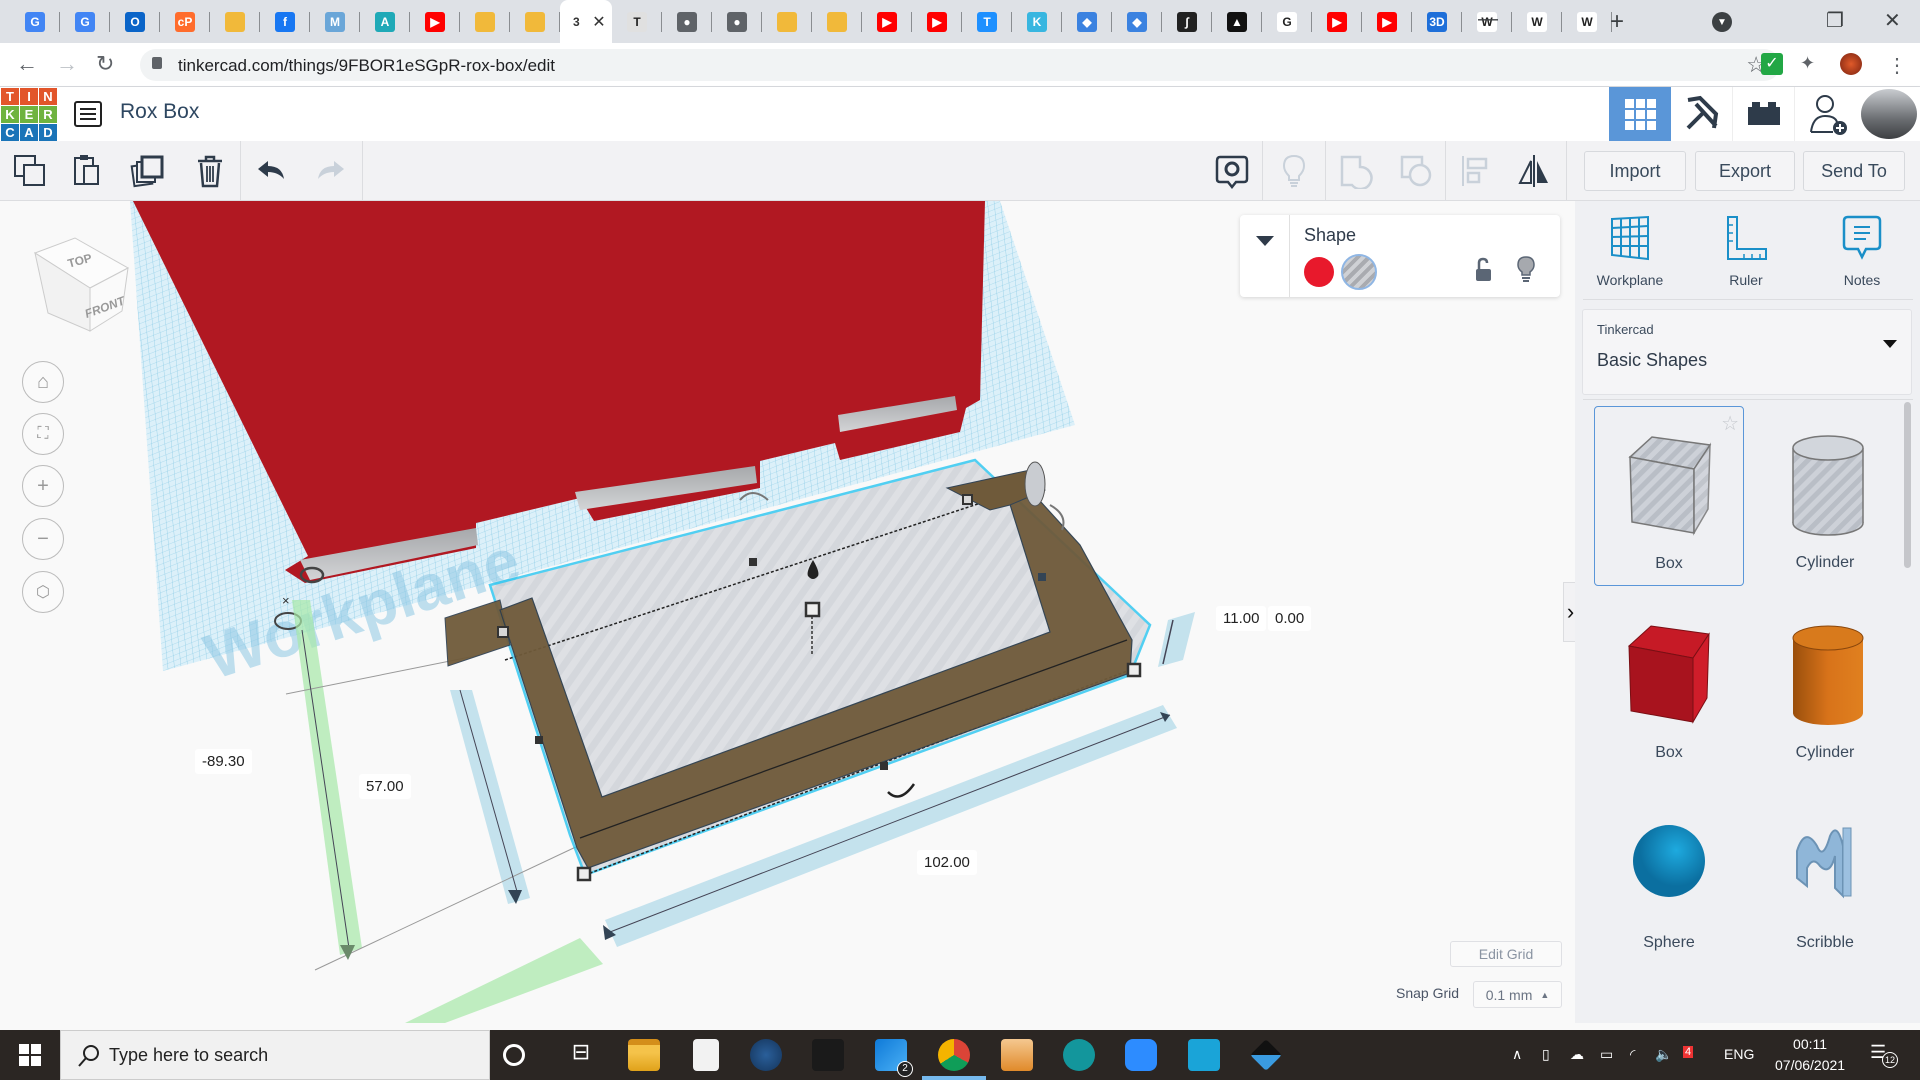 This screenshot has height=1080, width=1920. Describe the element at coordinates (947, 862) in the screenshot. I see `width-label: 102.00` at that location.